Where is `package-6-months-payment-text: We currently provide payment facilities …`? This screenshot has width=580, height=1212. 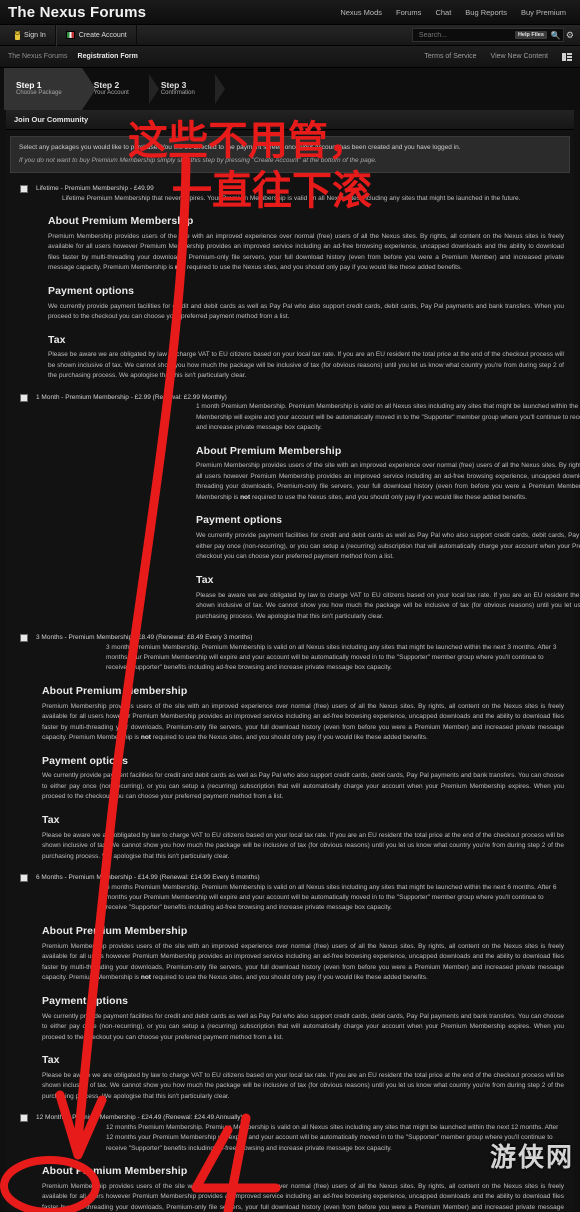
package-6-months-payment-text: We currently provide payment facilities … is located at coordinates (303, 1026).